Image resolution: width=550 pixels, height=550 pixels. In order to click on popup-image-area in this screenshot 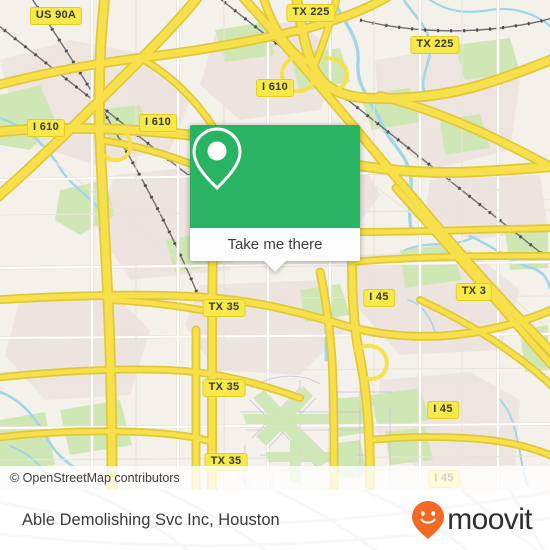, I will do `click(275, 176)`.